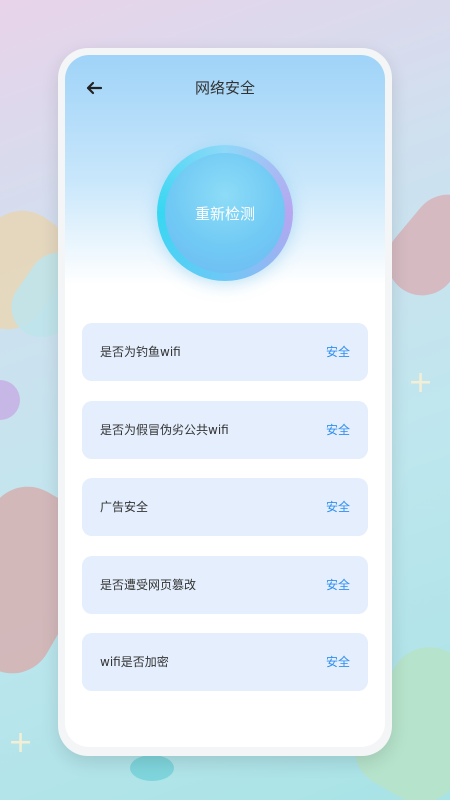 This screenshot has height=800, width=450. I want to click on check-item-label: 是否遭受网页篡改, so click(148, 584).